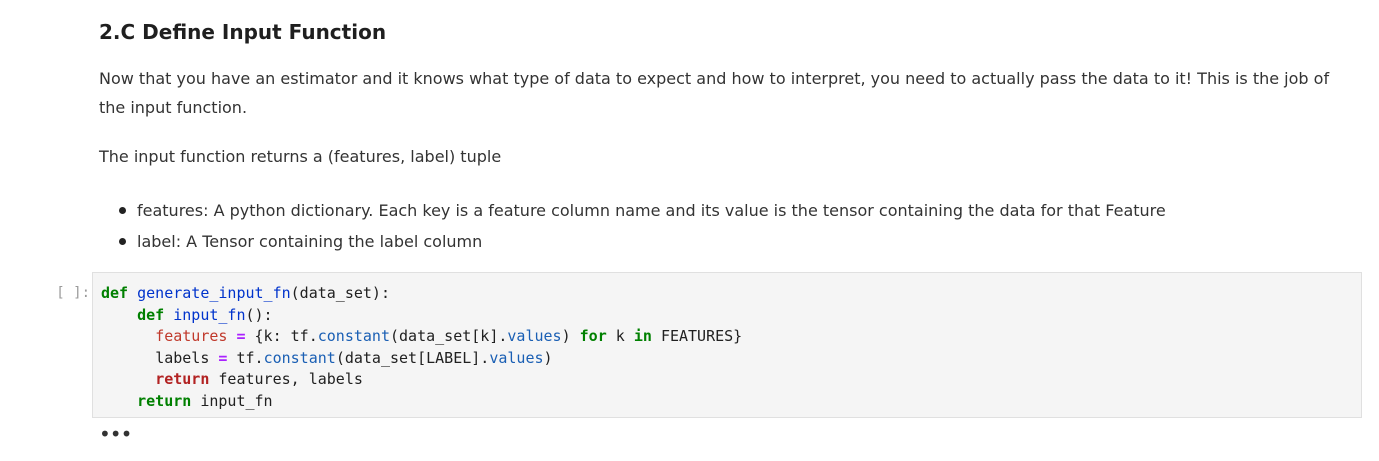 The image size is (1379, 461). I want to click on cell-prompt: [ ]:, so click(73, 293).